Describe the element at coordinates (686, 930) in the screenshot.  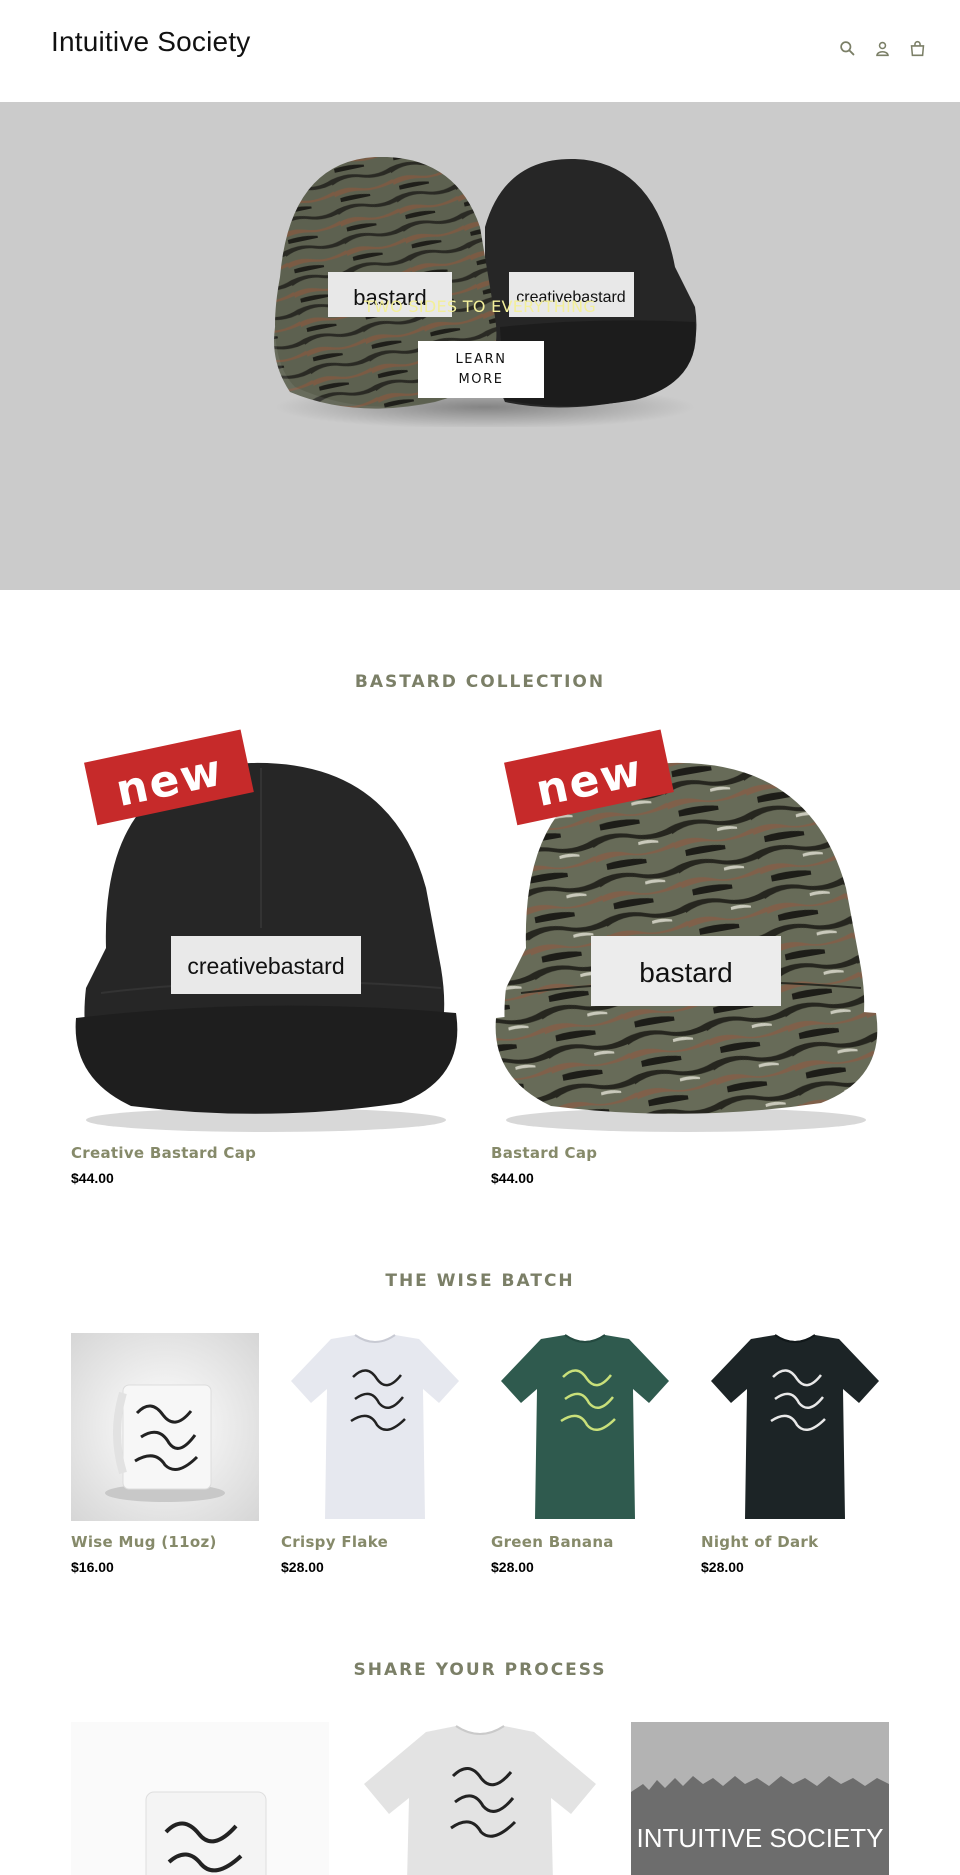
I see `product-image-bastard-cap: bastard new` at that location.